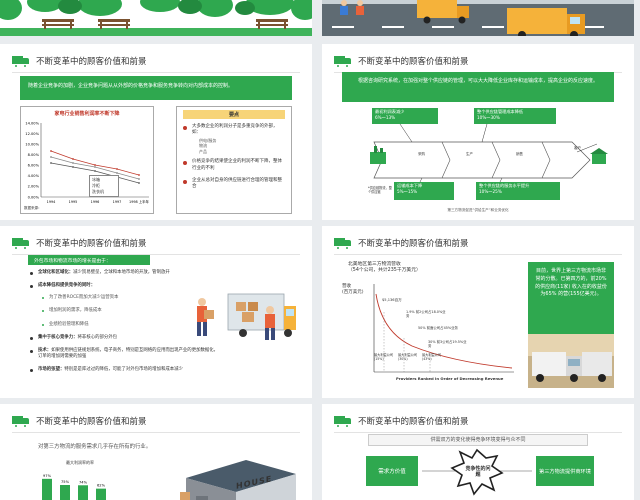 This screenshot has width=640, height=500. What do you see at coordinates (139, 201) in the screenshot?
I see `x-tick-label: 1998 上半年` at bounding box center [139, 201].